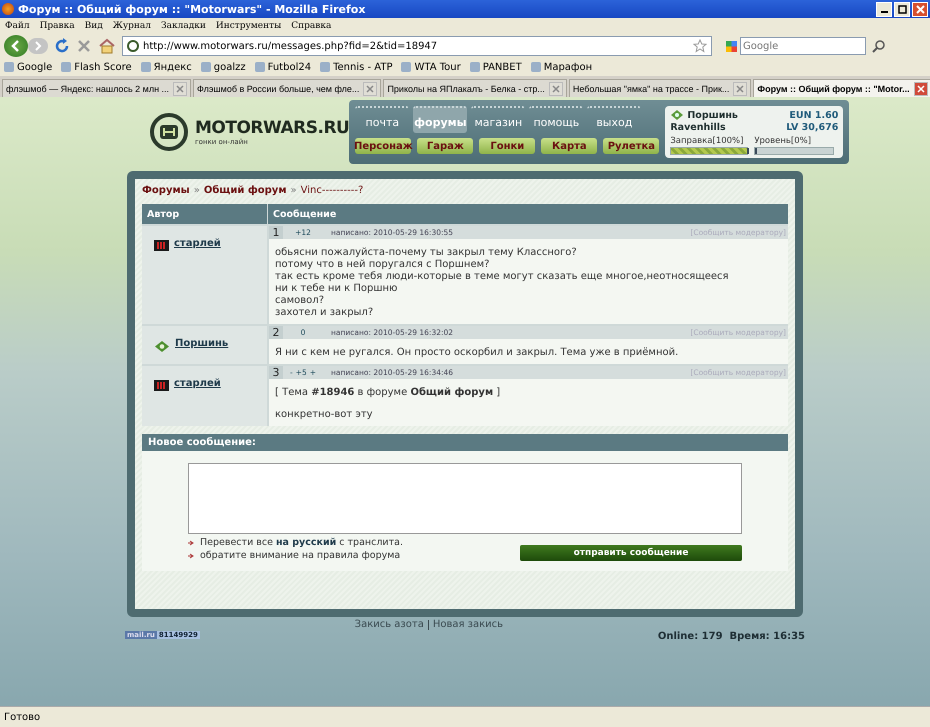 The width and height of the screenshot is (930, 727). Describe the element at coordinates (276, 332) in the screenshot. I see `post-number: 2` at that location.